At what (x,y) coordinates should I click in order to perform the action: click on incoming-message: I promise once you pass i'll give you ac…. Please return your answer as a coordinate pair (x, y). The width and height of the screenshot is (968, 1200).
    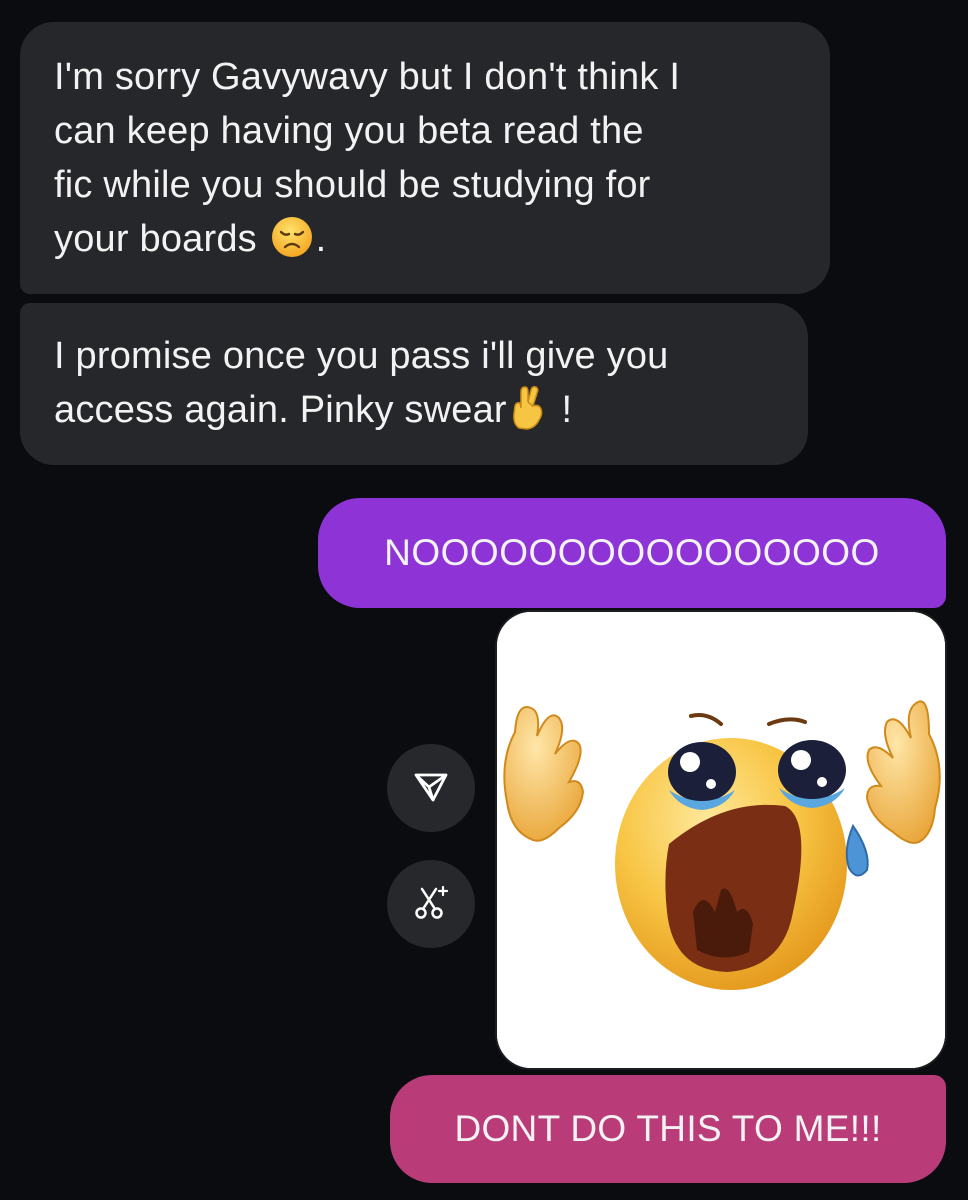
    Looking at the image, I should click on (414, 384).